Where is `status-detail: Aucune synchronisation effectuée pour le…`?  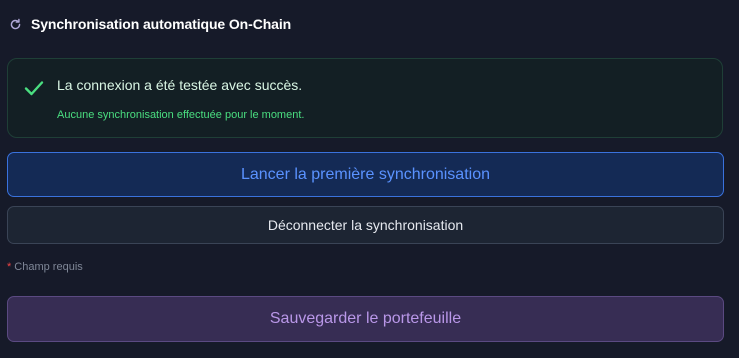
status-detail: Aucune synchronisation effectuée pour le… is located at coordinates (181, 115).